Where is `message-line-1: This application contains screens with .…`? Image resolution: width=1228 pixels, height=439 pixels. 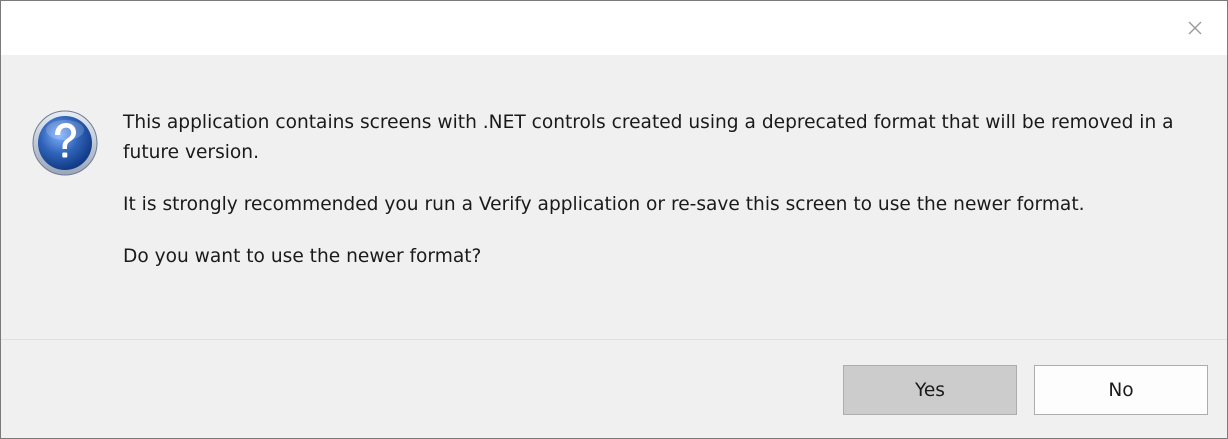 message-line-1: This application contains screens with .… is located at coordinates (648, 137).